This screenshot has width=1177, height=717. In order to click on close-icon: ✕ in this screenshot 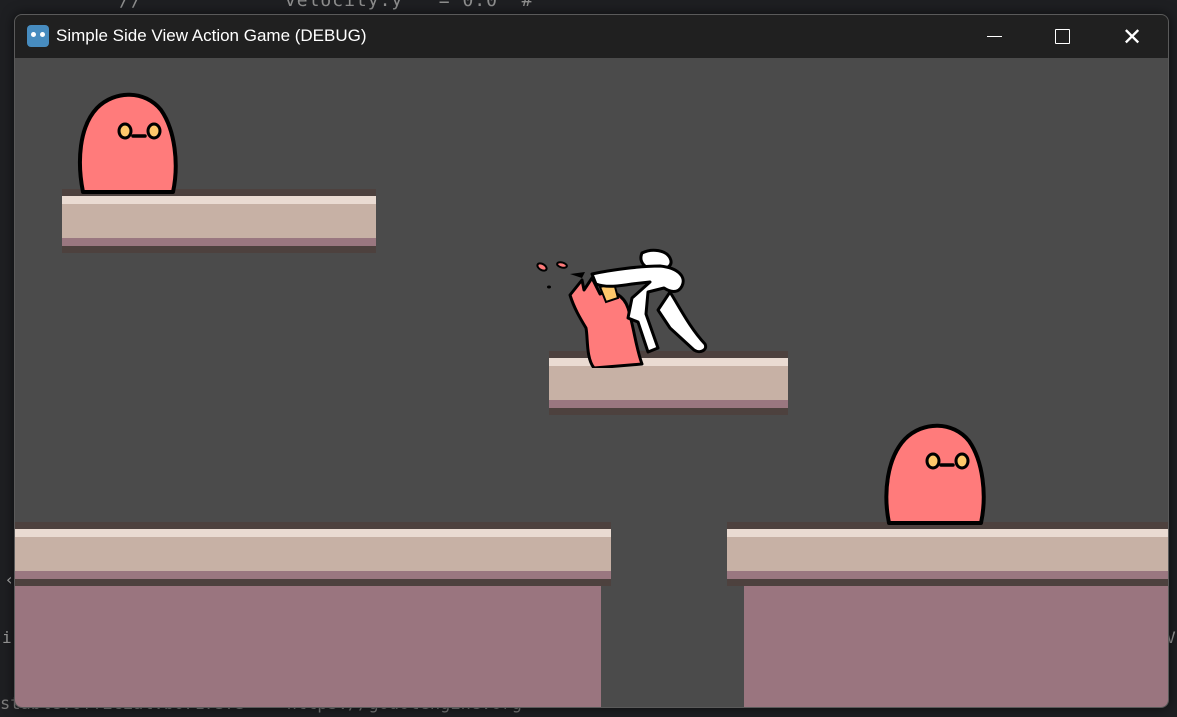, I will do `click(1132, 36)`.